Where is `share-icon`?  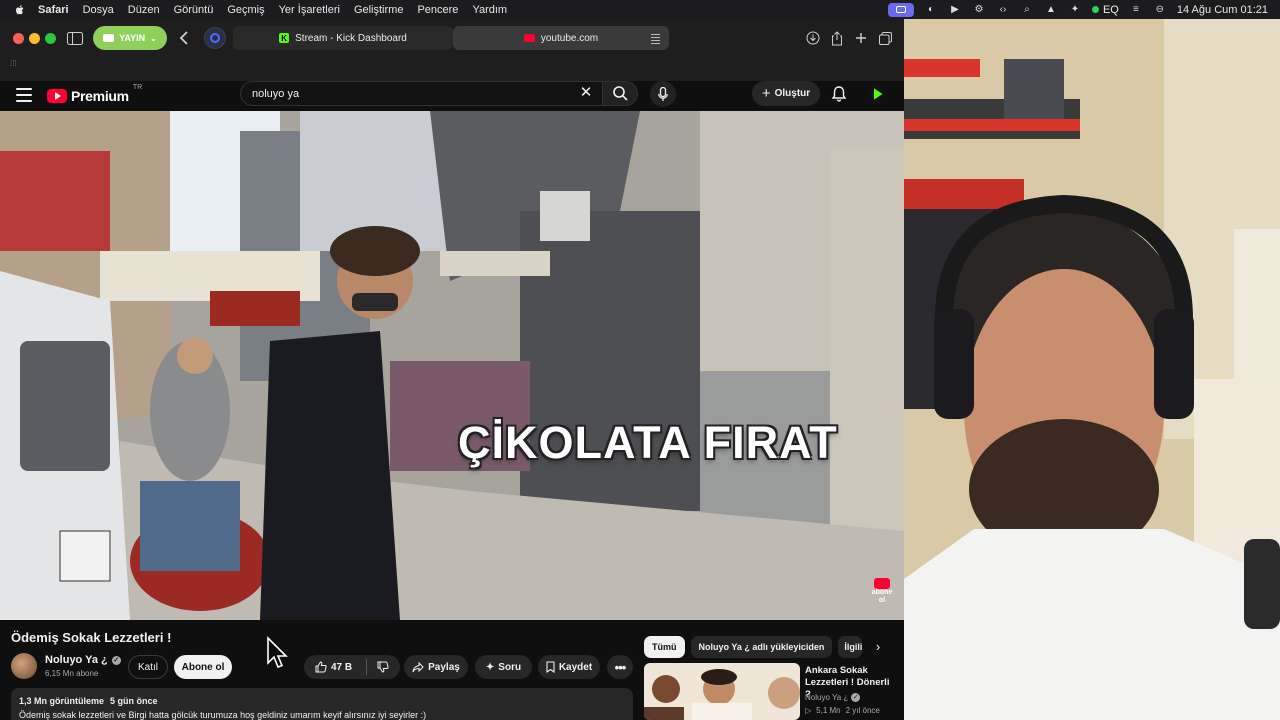 share-icon is located at coordinates (837, 38).